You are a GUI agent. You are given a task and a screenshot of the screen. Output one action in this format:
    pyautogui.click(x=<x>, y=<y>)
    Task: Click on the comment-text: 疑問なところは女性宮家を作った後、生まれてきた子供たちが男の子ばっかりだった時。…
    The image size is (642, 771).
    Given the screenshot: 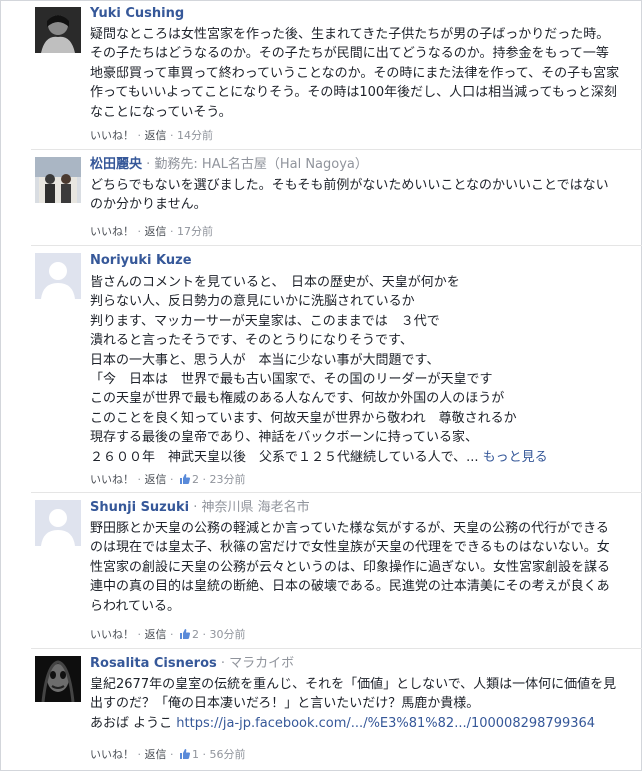 What is the action you would take?
    pyautogui.click(x=355, y=73)
    